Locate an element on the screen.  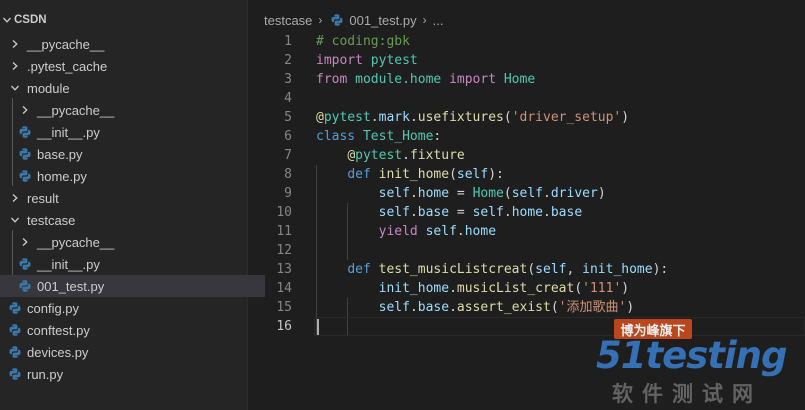
breadcrumb-file: 001_test.py is located at coordinates (382, 20).